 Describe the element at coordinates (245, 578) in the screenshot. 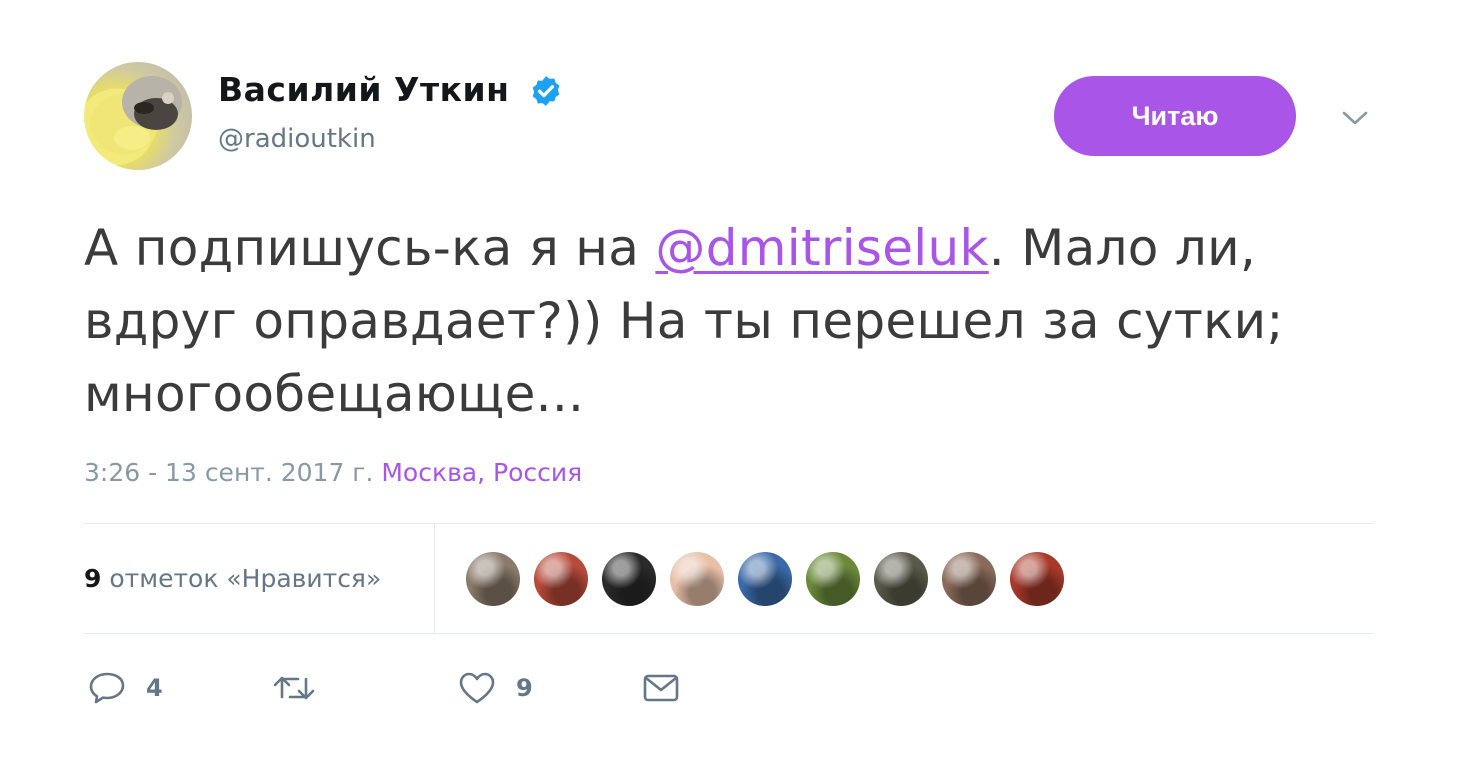

I see `likes-label: отметок «Нравится»` at that location.